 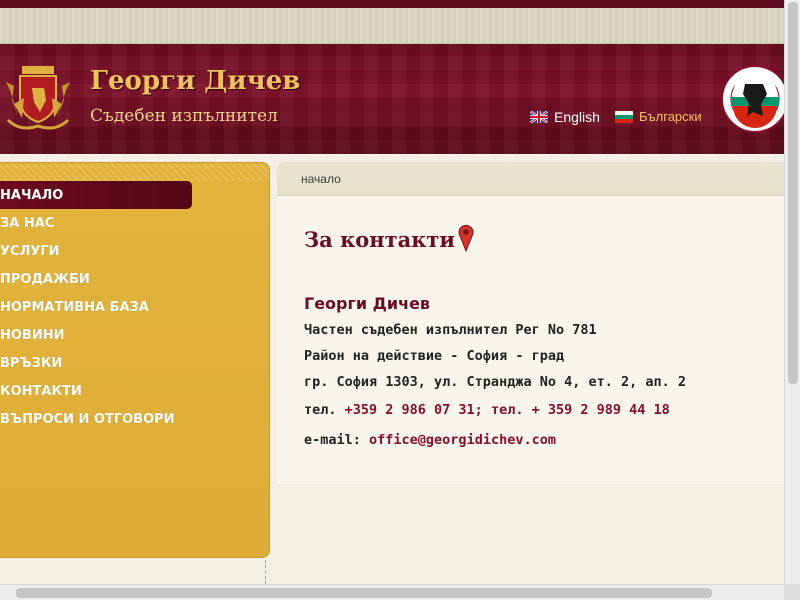 What do you see at coordinates (466, 238) in the screenshot?
I see `map-pin-icon` at bounding box center [466, 238].